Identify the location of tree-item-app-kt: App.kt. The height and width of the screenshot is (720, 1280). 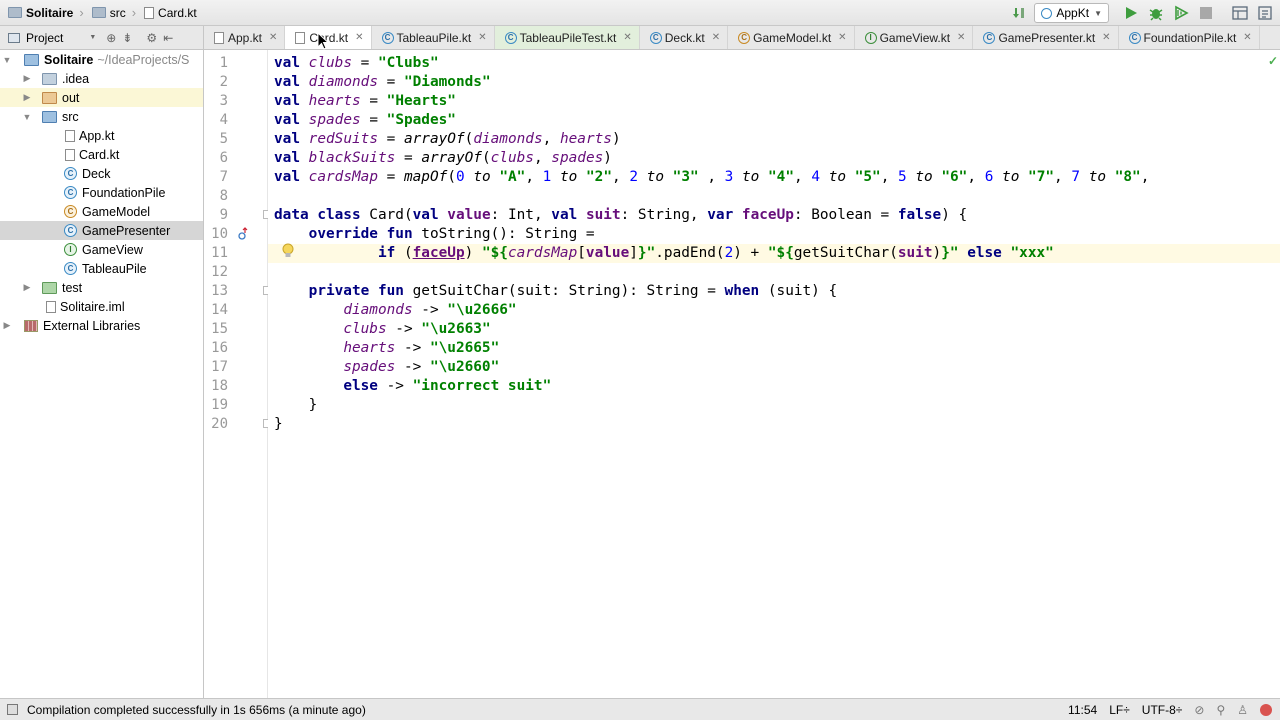
(101, 135).